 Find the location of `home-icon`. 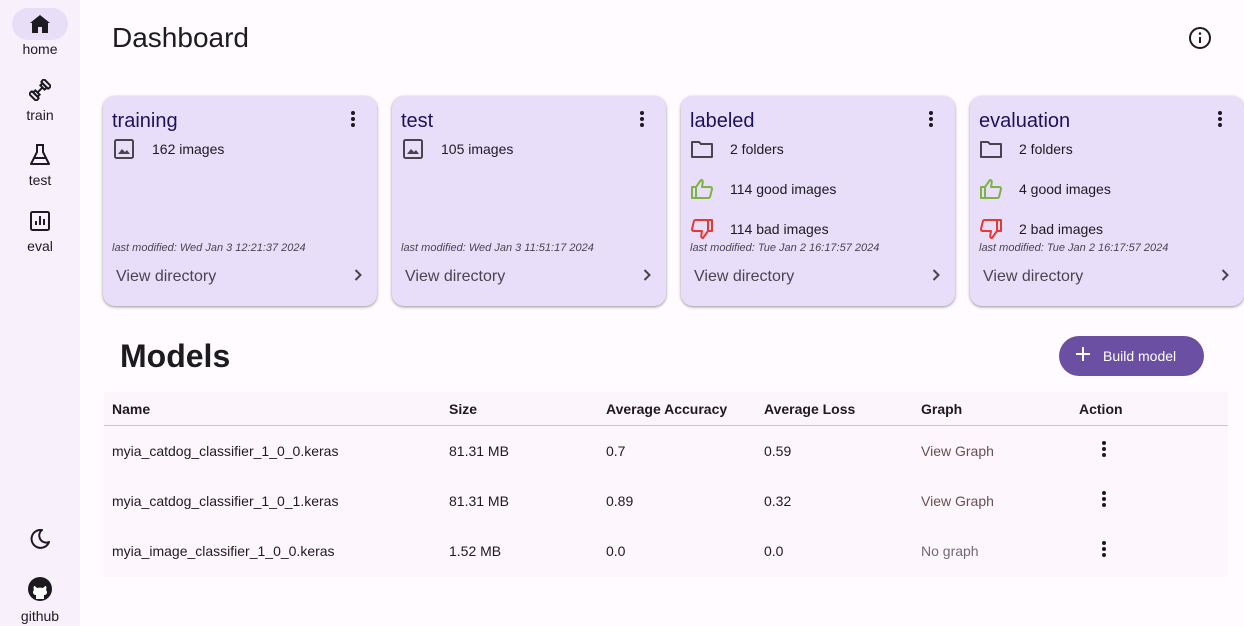

home-icon is located at coordinates (40, 24).